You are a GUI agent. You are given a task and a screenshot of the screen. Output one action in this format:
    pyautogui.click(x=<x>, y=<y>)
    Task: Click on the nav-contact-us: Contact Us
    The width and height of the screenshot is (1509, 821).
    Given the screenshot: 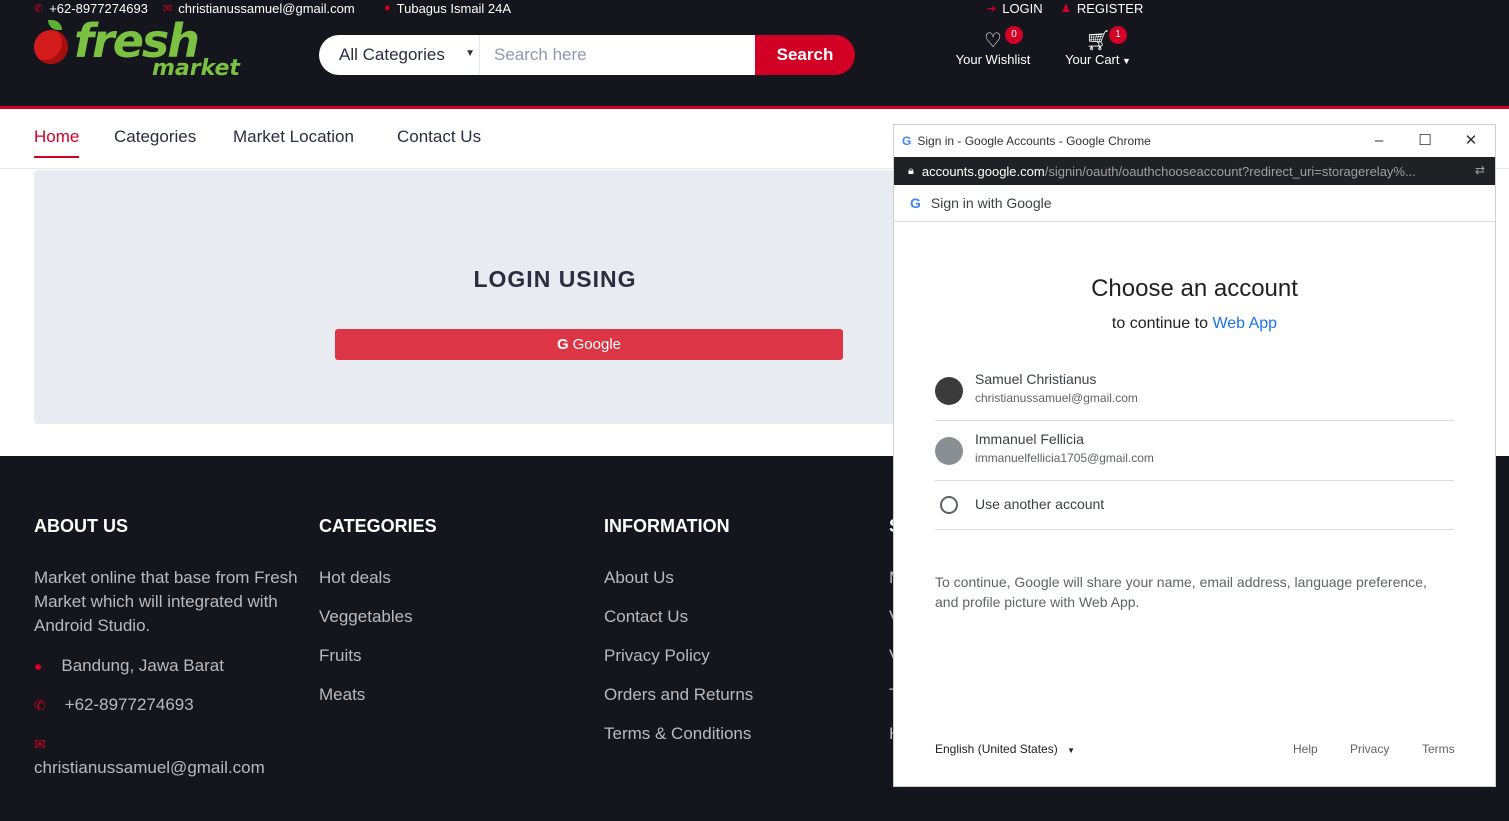 What is the action you would take?
    pyautogui.click(x=439, y=137)
    